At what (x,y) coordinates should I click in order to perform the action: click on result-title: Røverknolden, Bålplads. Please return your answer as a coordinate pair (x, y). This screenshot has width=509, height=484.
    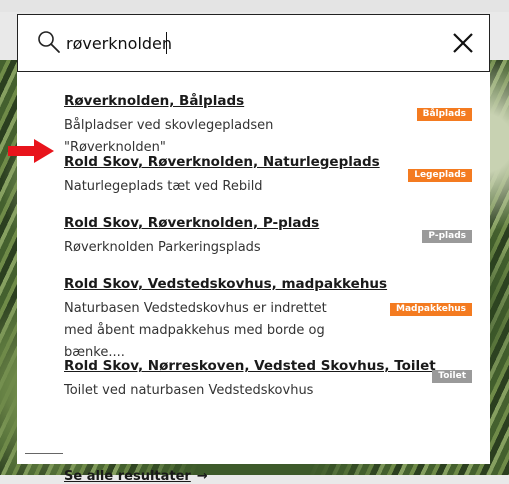
    Looking at the image, I should click on (154, 101).